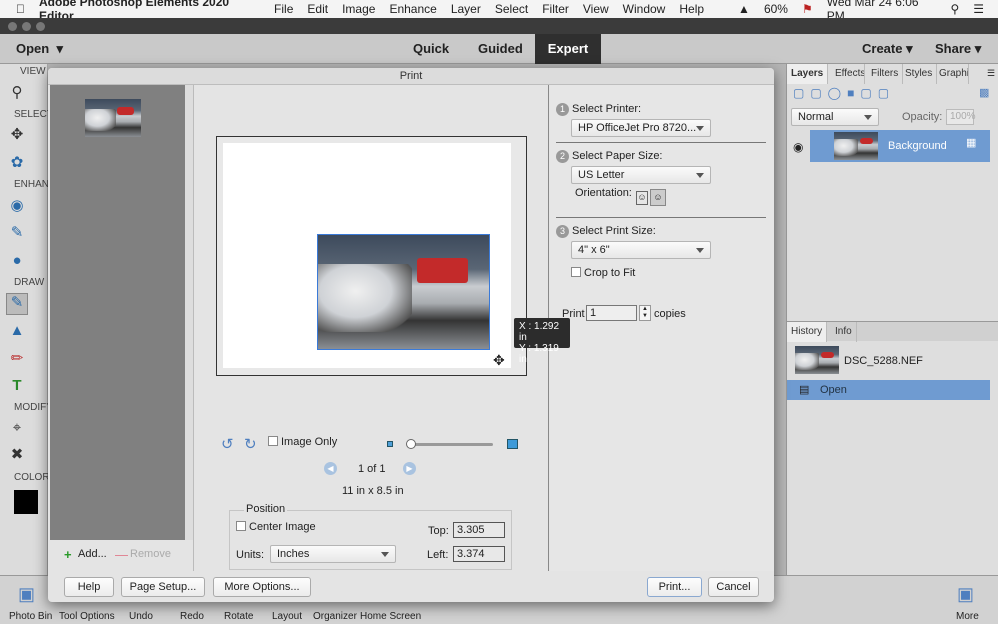  I want to click on menu-file: File, so click(283, 9).